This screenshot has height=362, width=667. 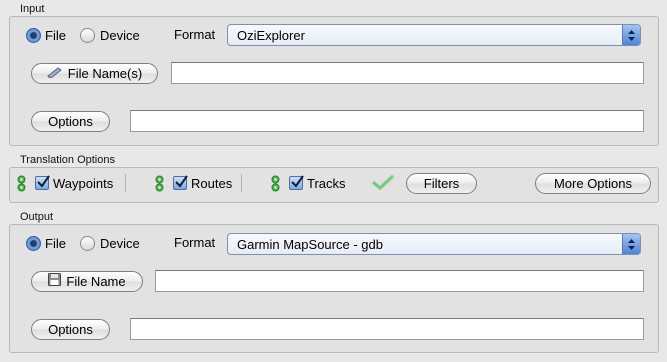 I want to click on input-filename-button: File Name(s), so click(x=94, y=73).